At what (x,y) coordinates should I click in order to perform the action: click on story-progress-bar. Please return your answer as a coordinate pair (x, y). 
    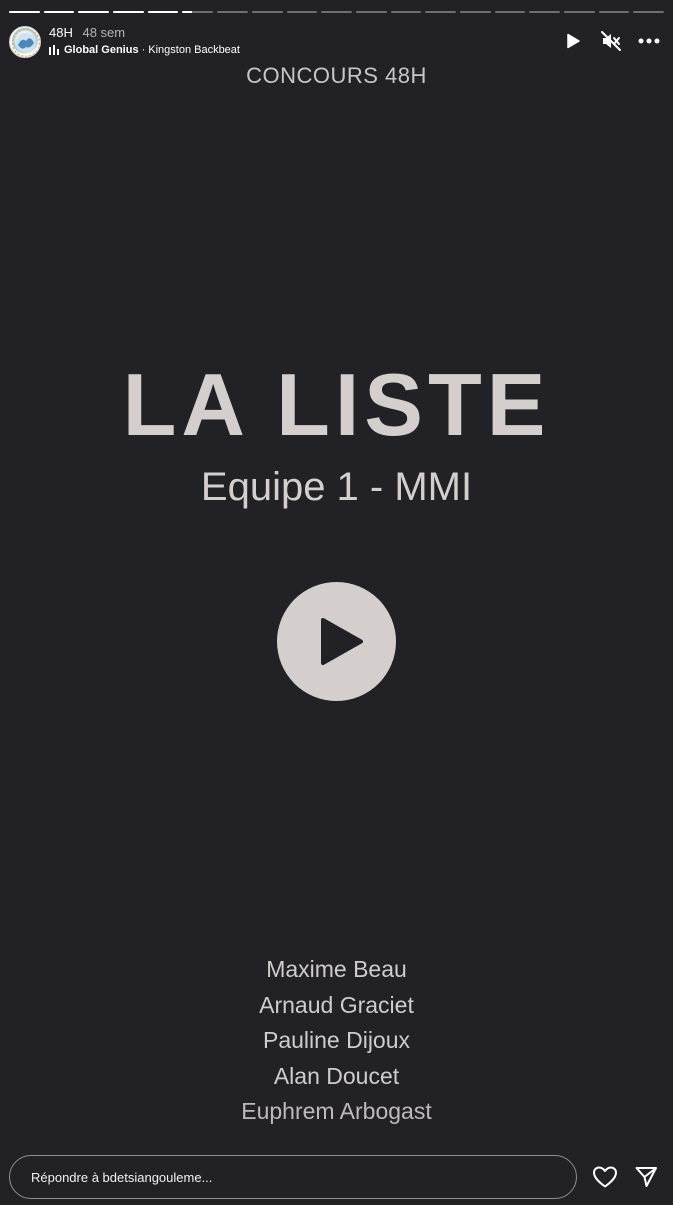
    Looking at the image, I should click on (337, 12).